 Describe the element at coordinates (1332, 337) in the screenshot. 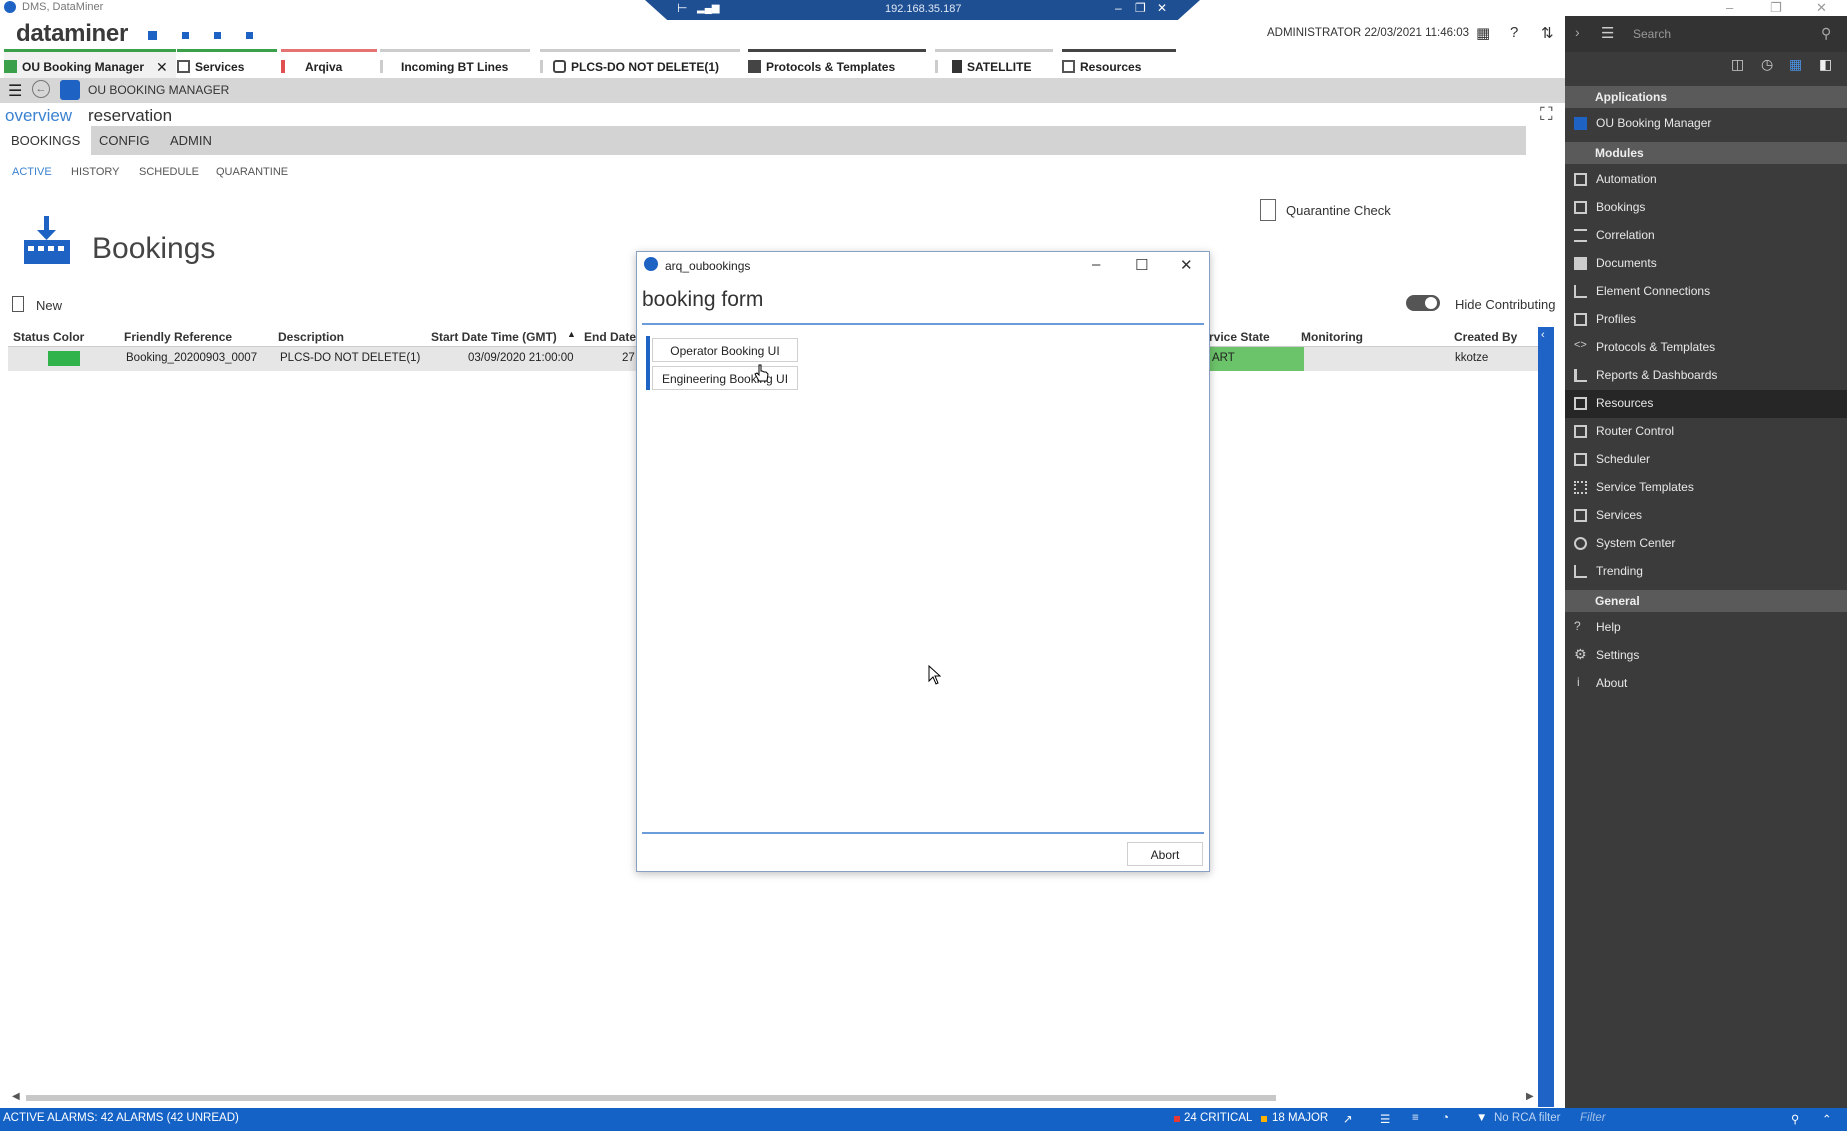

I see `col-monitoring: Monitoring` at that location.